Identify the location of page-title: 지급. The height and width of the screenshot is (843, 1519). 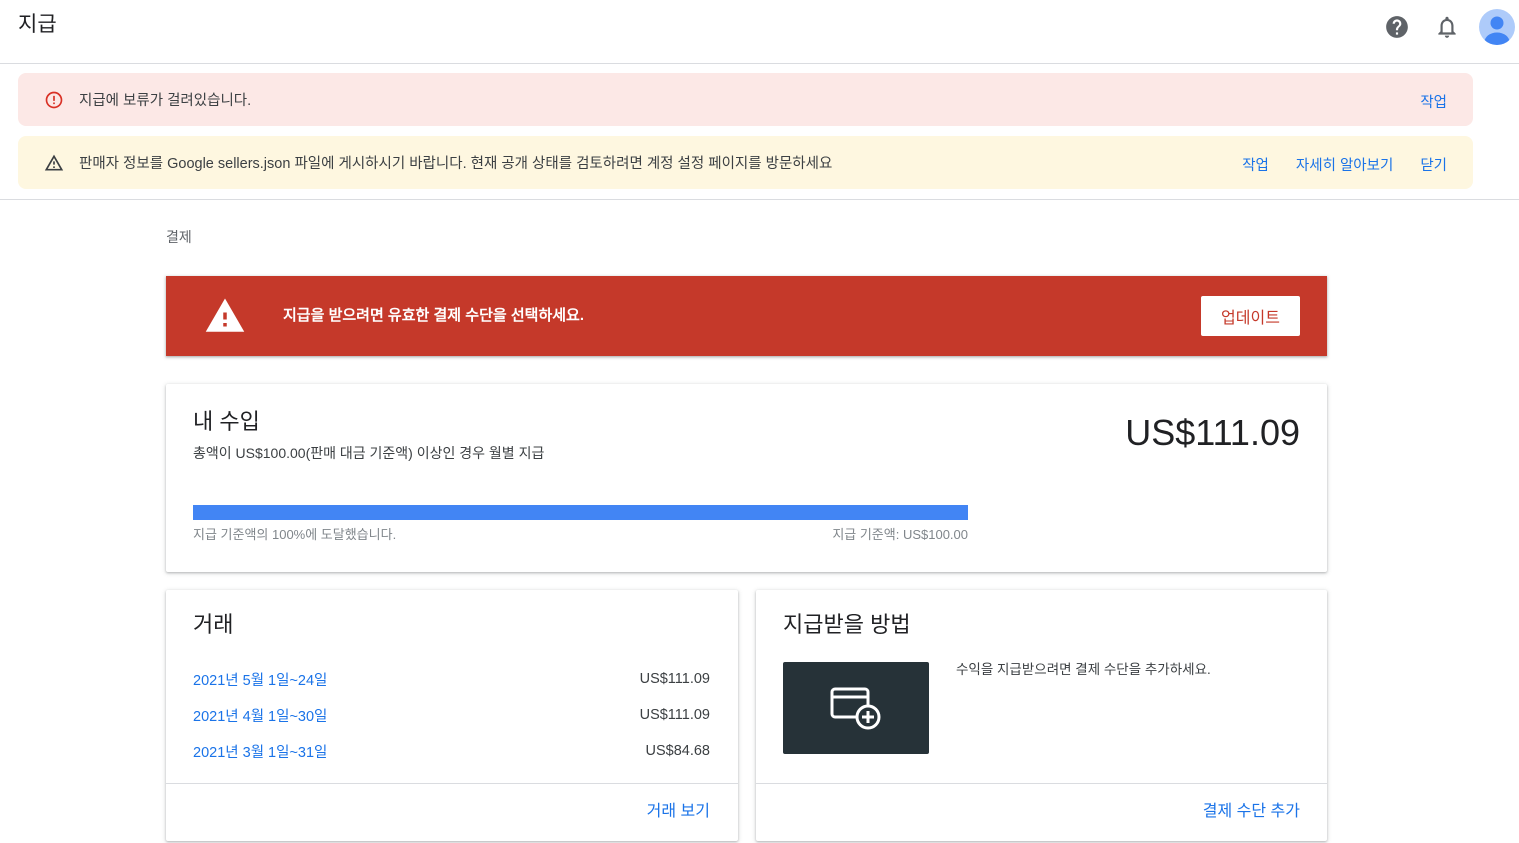
(37, 24).